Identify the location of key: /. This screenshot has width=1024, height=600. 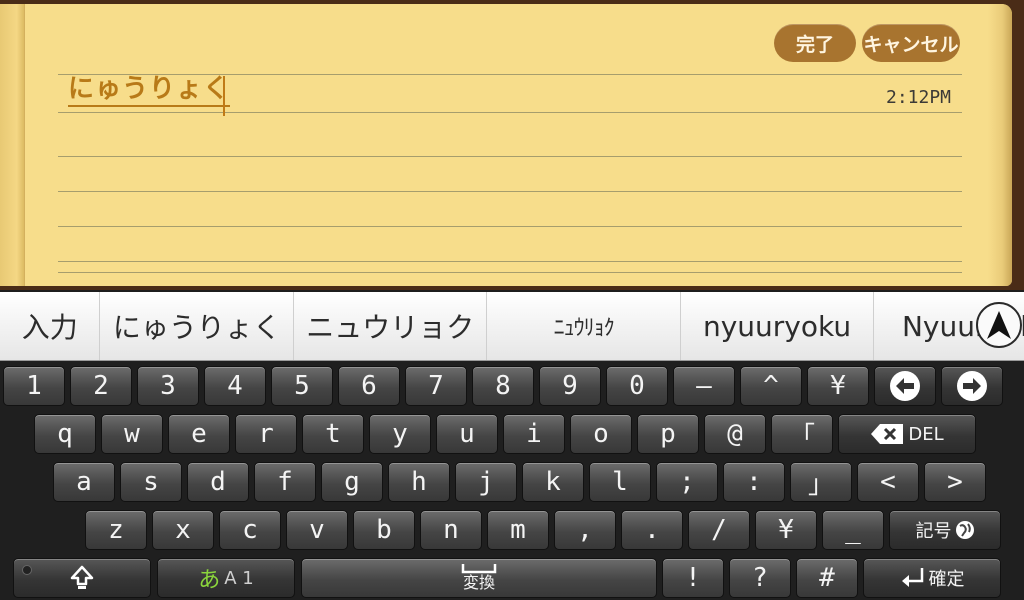
(719, 530).